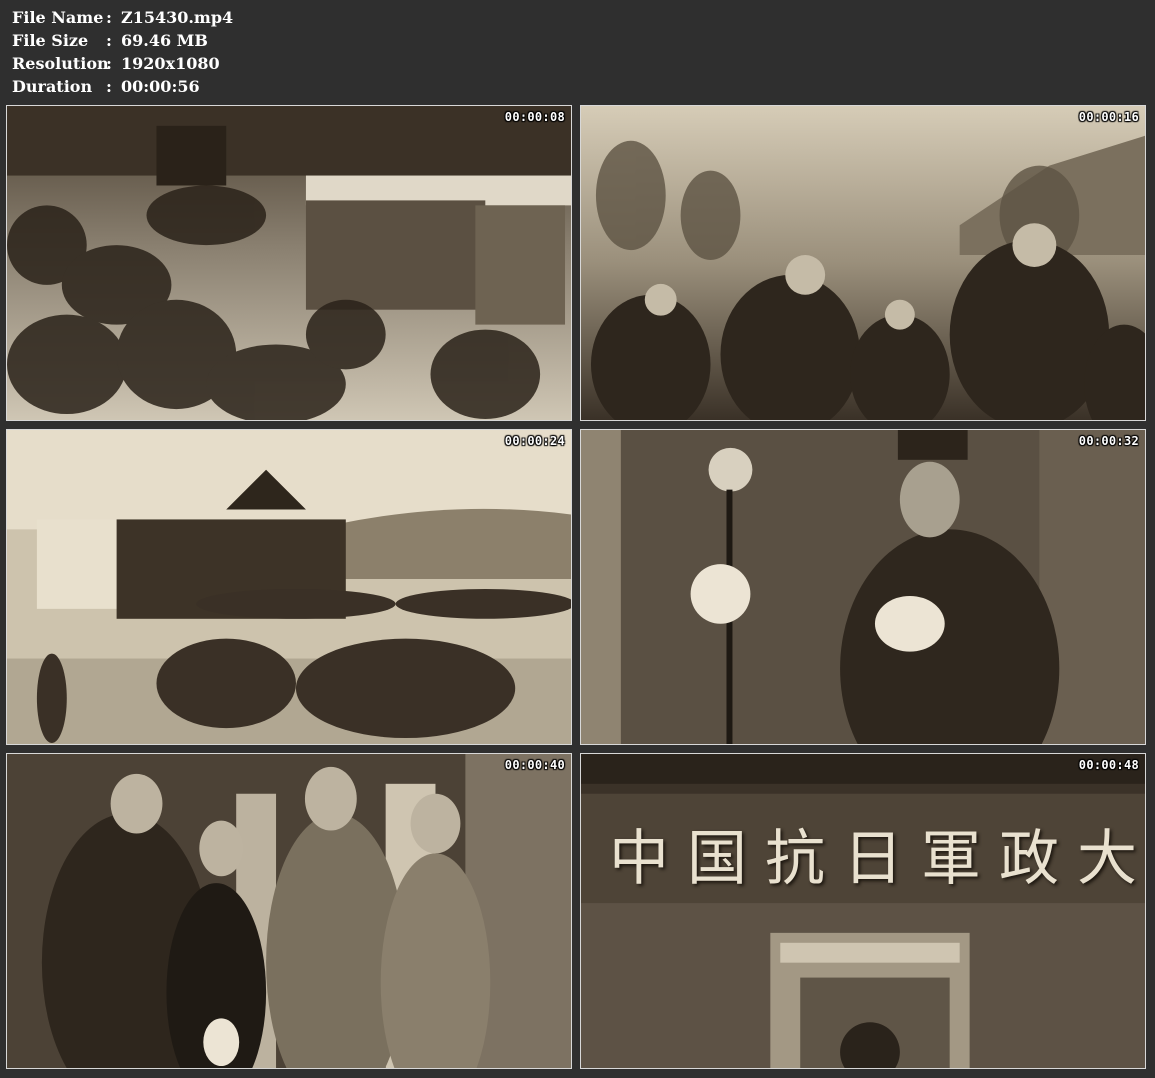 This screenshot has height=1078, width=1155. I want to click on scene-troops-parade-image, so click(289, 587).